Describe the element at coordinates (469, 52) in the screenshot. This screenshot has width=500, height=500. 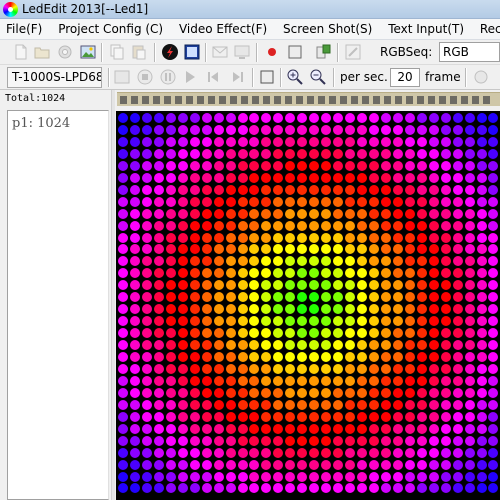
I see `rgbseq-select: RGB` at that location.